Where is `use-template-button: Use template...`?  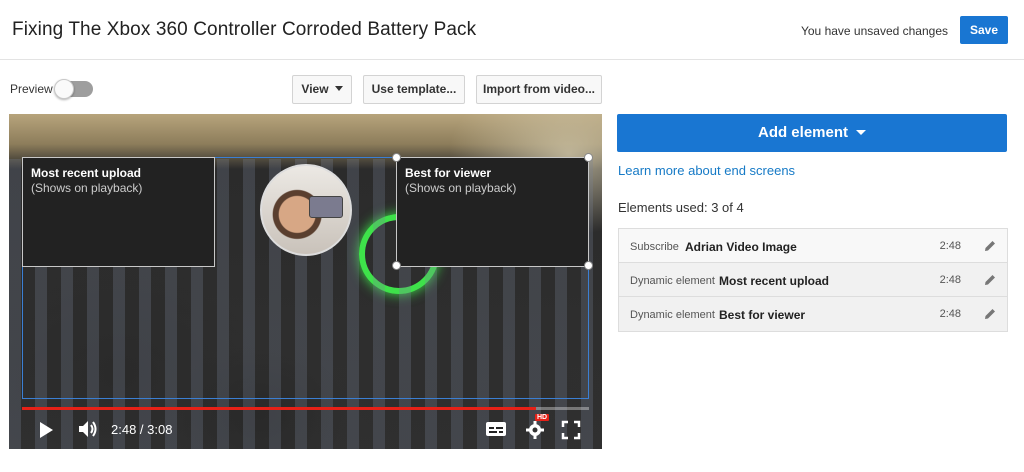
use-template-button: Use template... is located at coordinates (414, 89).